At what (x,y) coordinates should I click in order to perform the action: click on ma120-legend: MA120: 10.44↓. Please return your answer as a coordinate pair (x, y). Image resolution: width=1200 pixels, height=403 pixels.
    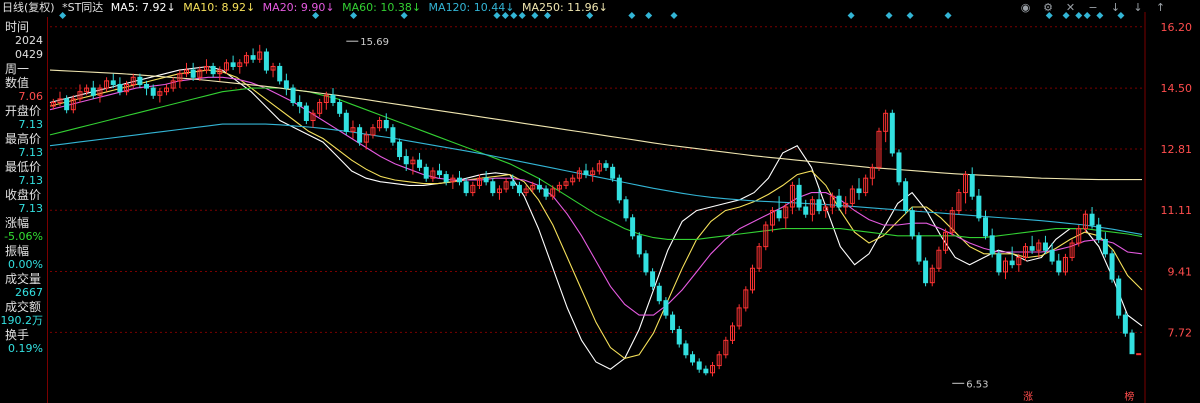
    Looking at the image, I should click on (471, 7).